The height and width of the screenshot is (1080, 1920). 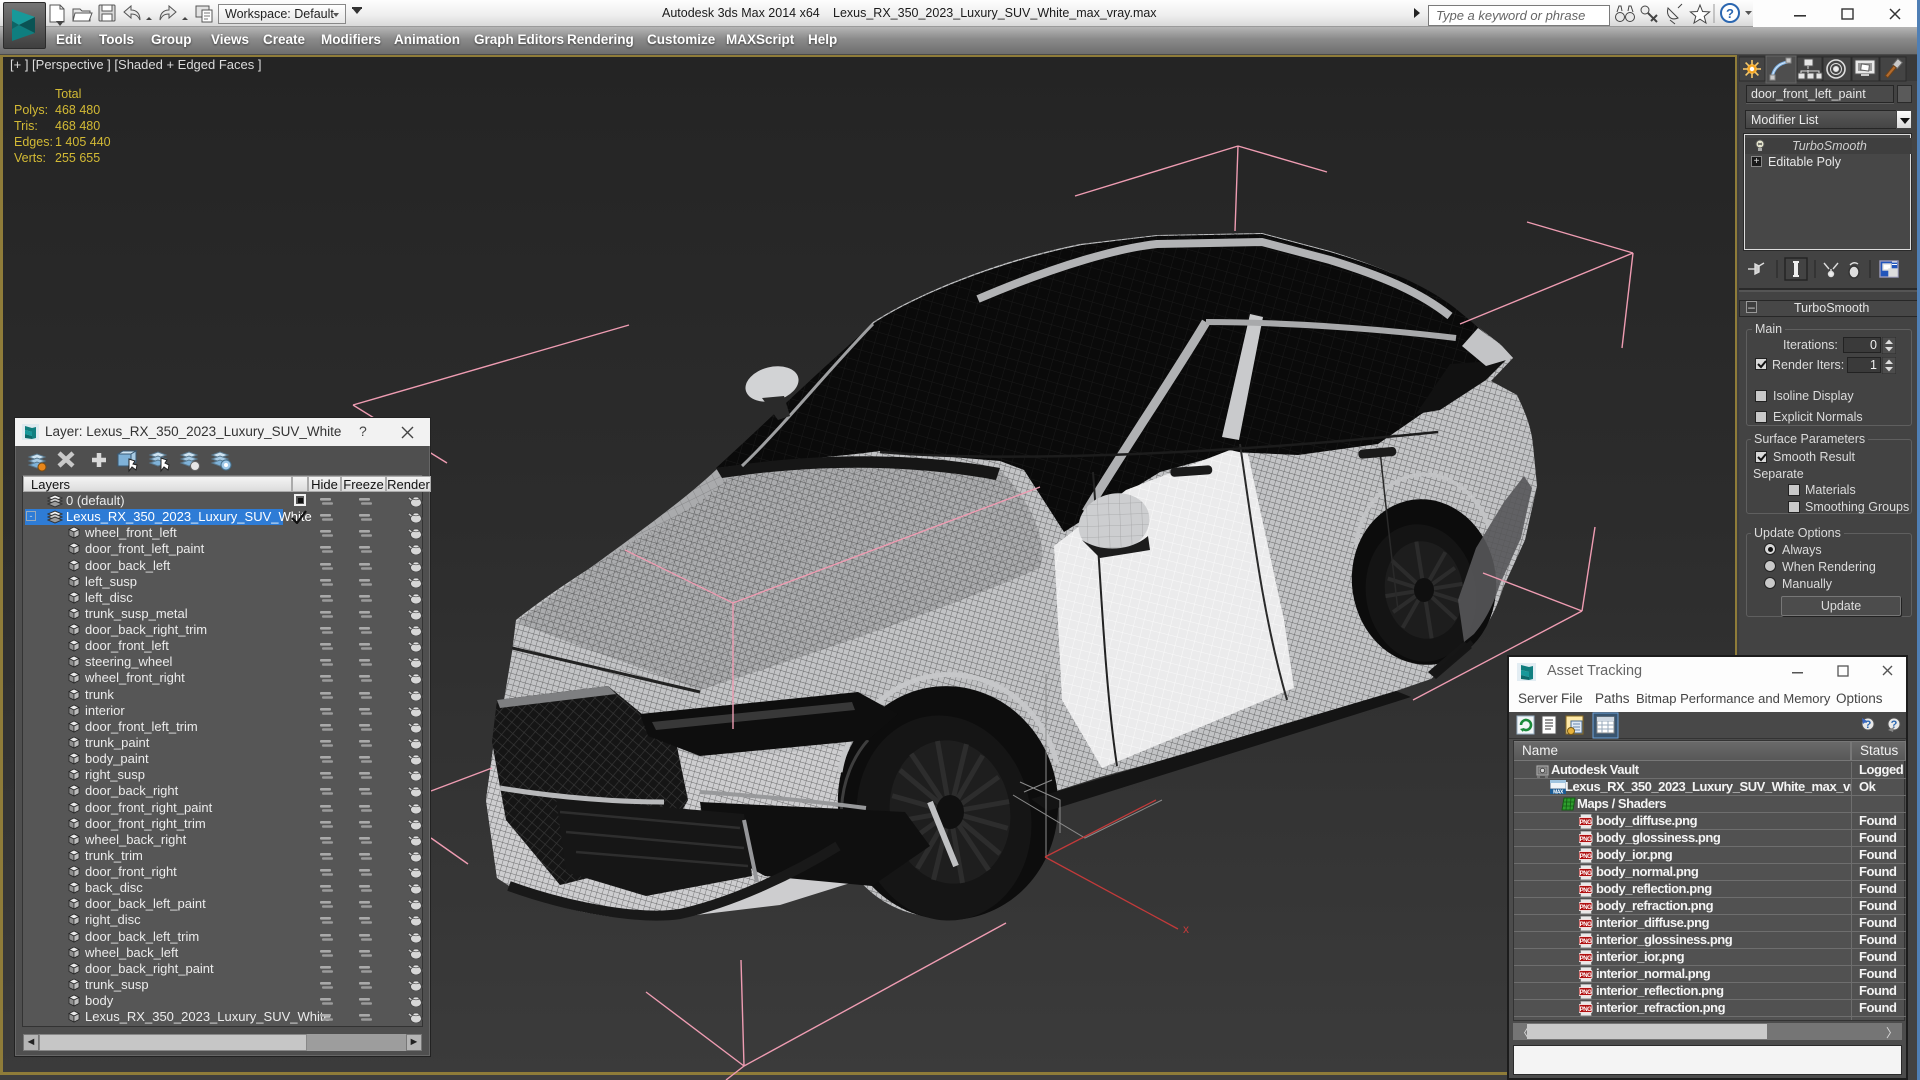 I want to click on svg-text: MAX, so click(x=1558, y=792).